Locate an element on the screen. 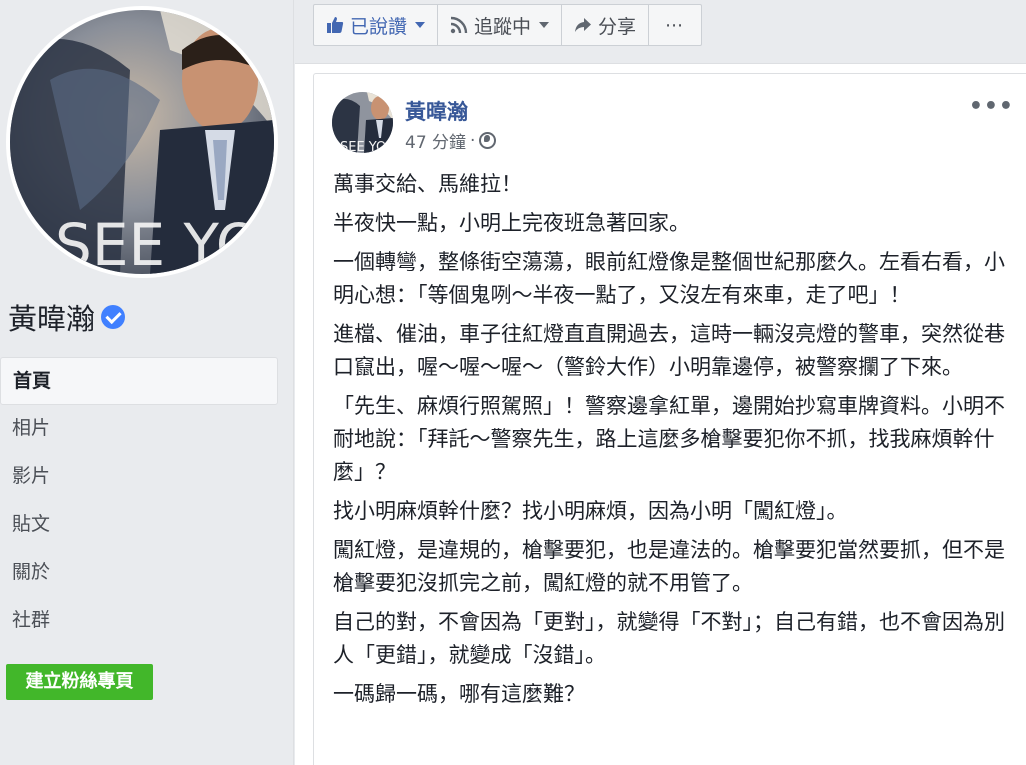 The image size is (1026, 765). page-action-bar: 已說讚 追蹤中 分享 ⋯ is located at coordinates (508, 25).